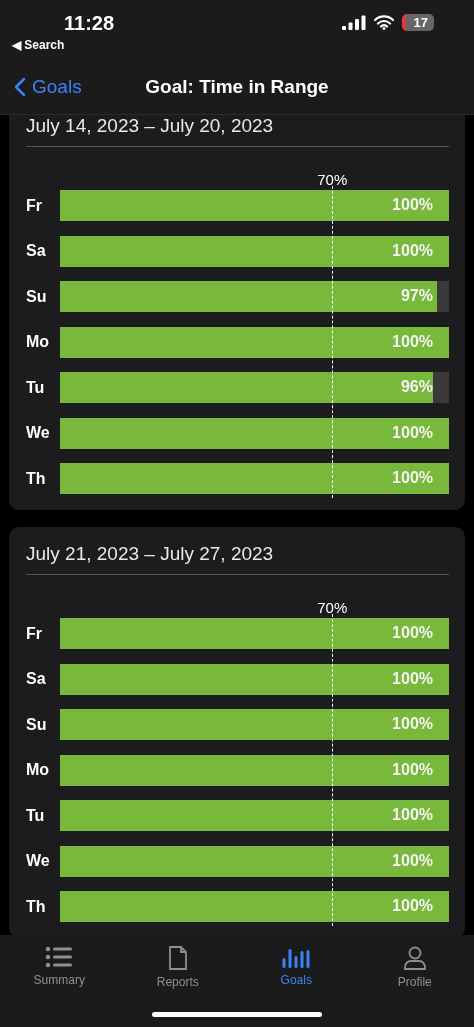 Image resolution: width=474 pixels, height=1027 pixels. Describe the element at coordinates (416, 387) in the screenshot. I see `percent-value: 96%` at that location.